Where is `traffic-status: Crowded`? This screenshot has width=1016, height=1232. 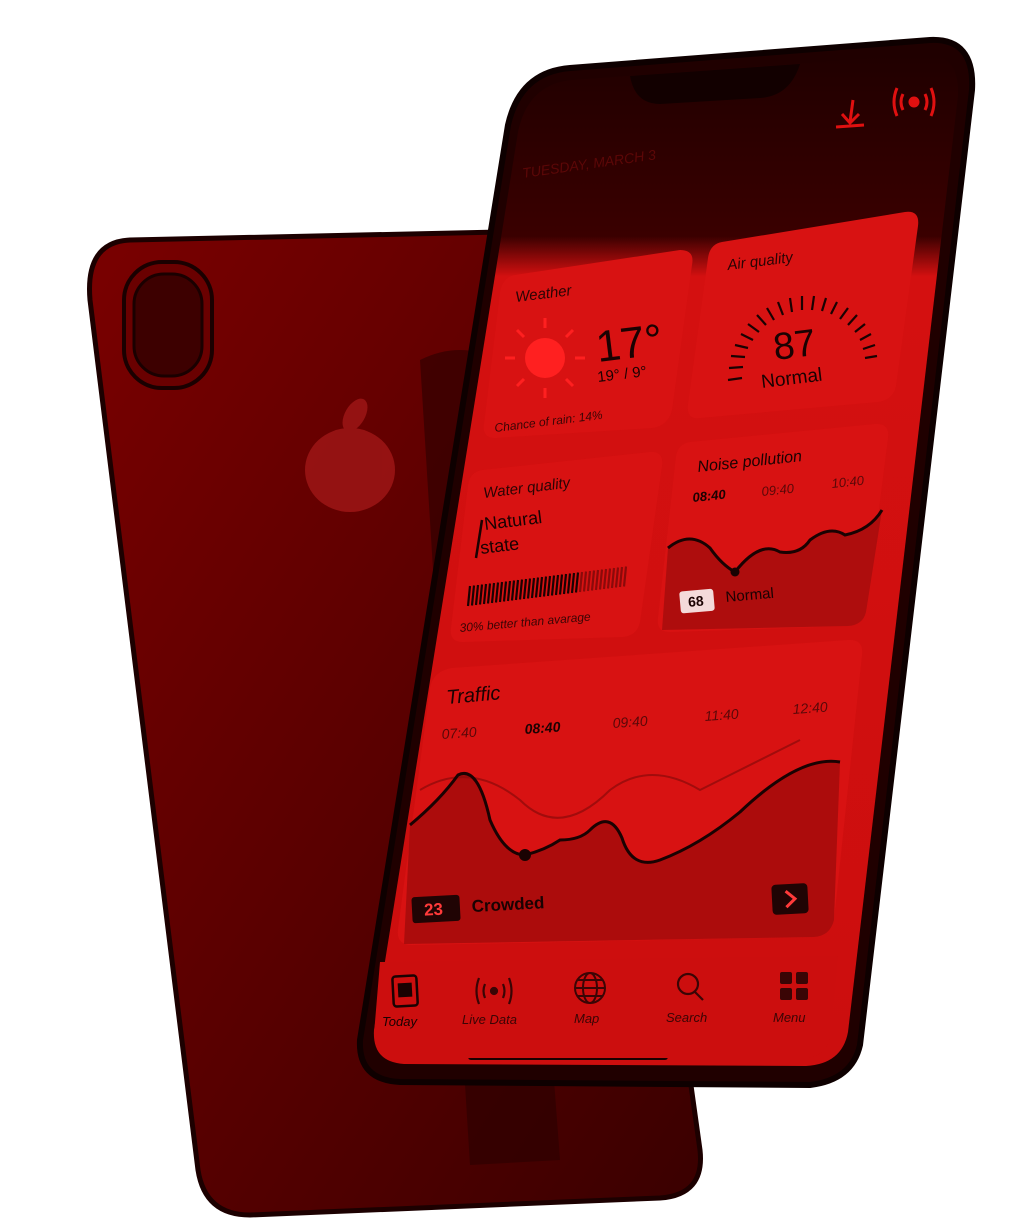 traffic-status: Crowded is located at coordinates (508, 904).